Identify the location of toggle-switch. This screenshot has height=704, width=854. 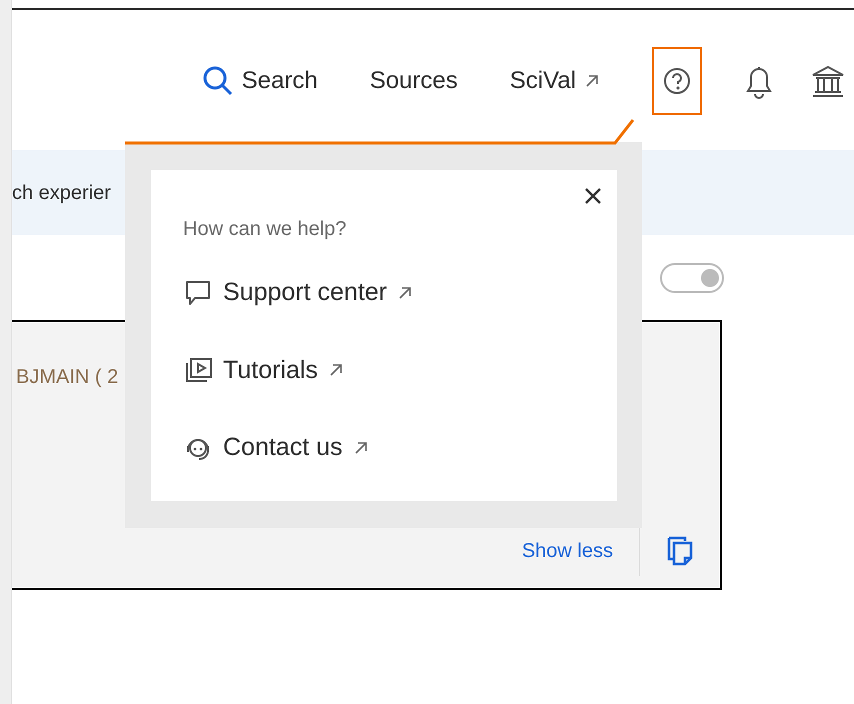
(692, 277).